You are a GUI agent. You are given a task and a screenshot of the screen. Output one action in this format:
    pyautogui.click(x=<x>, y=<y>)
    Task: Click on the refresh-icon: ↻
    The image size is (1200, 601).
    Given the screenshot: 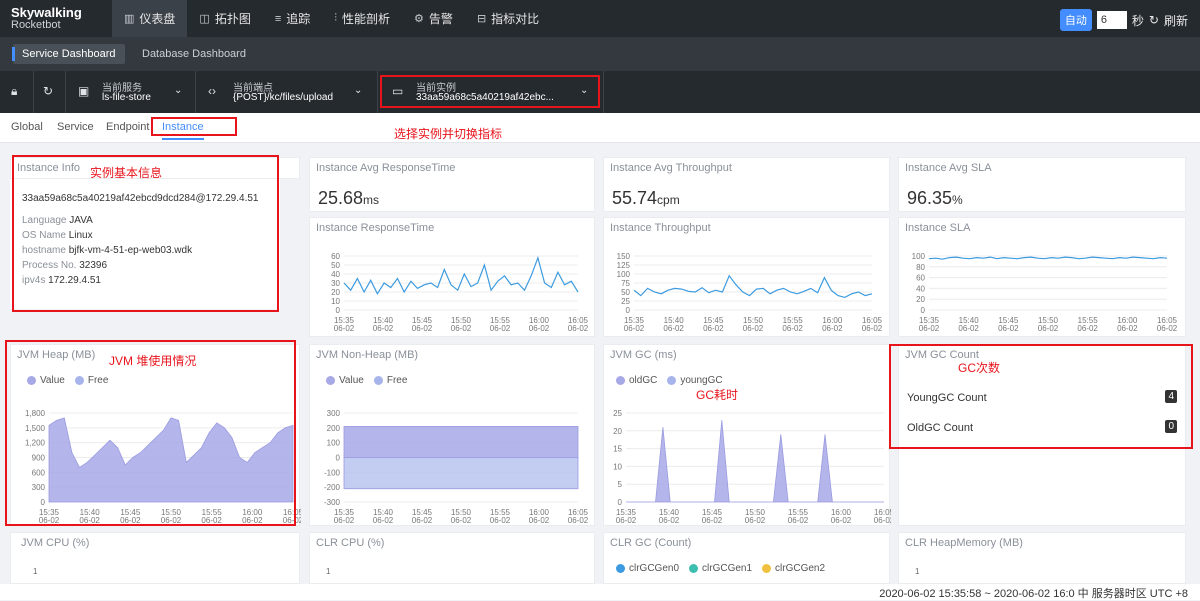 What is the action you would take?
    pyautogui.click(x=1154, y=20)
    